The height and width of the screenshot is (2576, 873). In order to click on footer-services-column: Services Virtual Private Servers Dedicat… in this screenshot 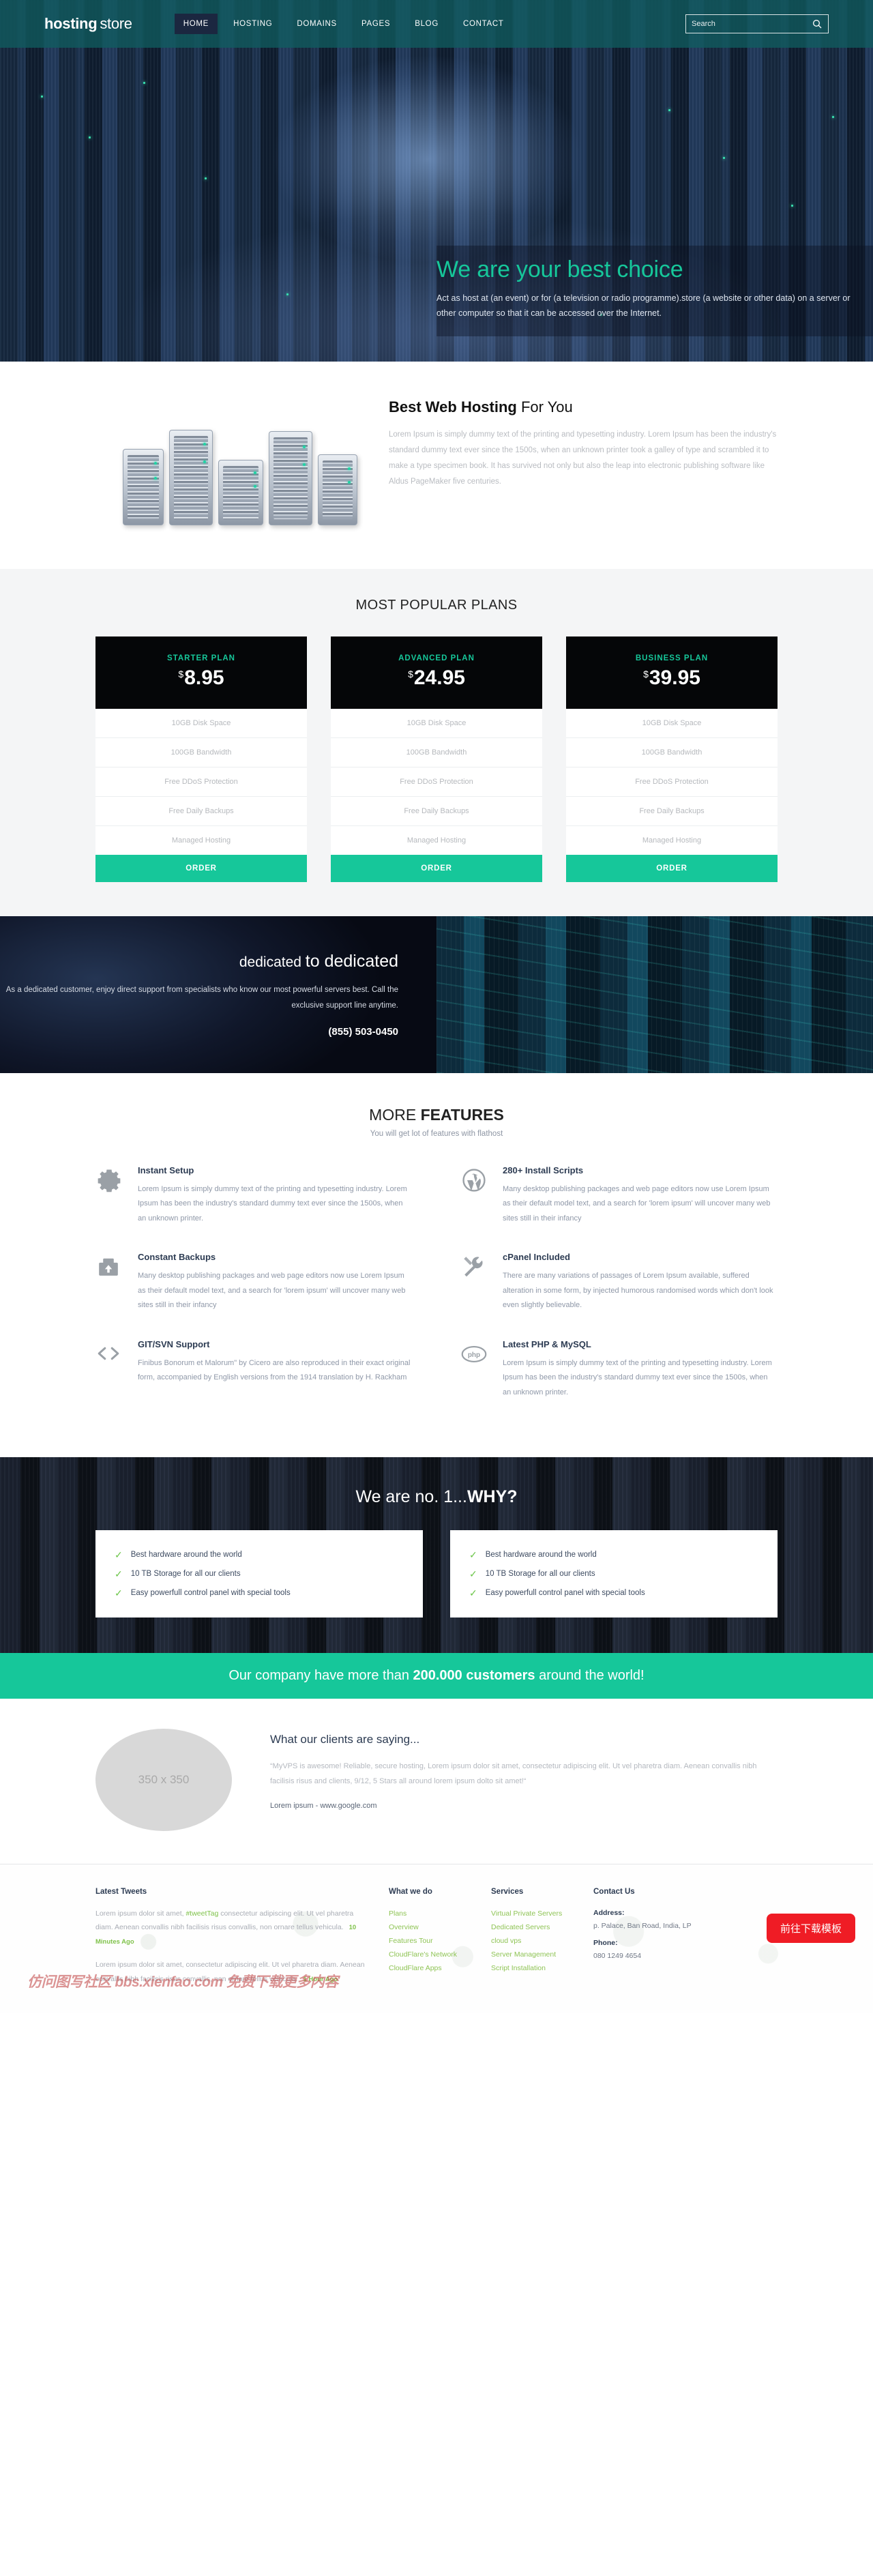, I will do `click(542, 1941)`.